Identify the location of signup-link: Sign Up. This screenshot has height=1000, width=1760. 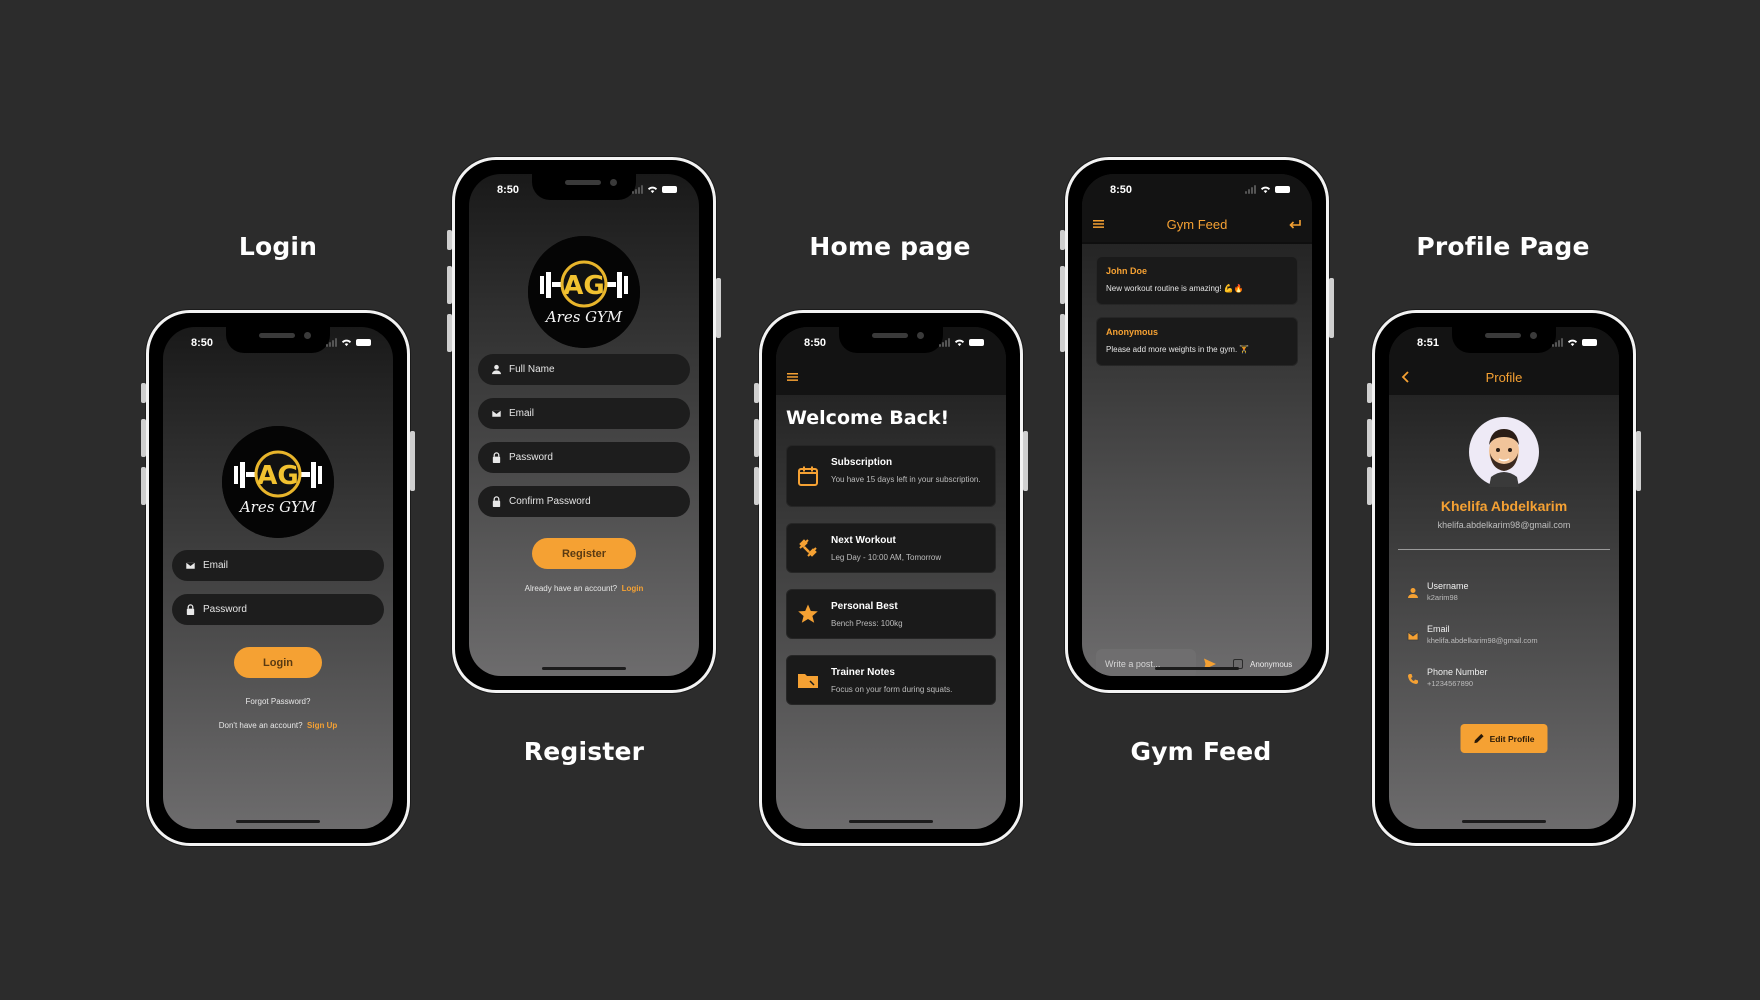
(322, 725).